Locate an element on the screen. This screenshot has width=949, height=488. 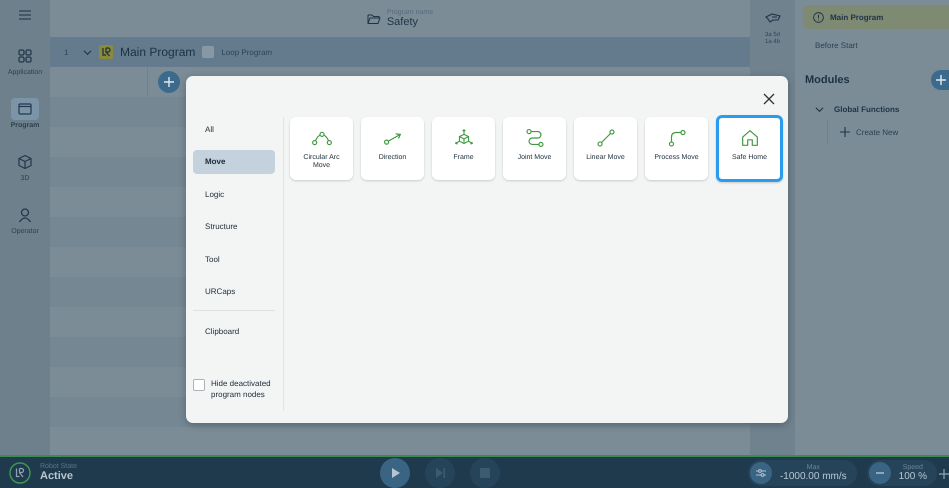
menu-icon is located at coordinates (25, 15).